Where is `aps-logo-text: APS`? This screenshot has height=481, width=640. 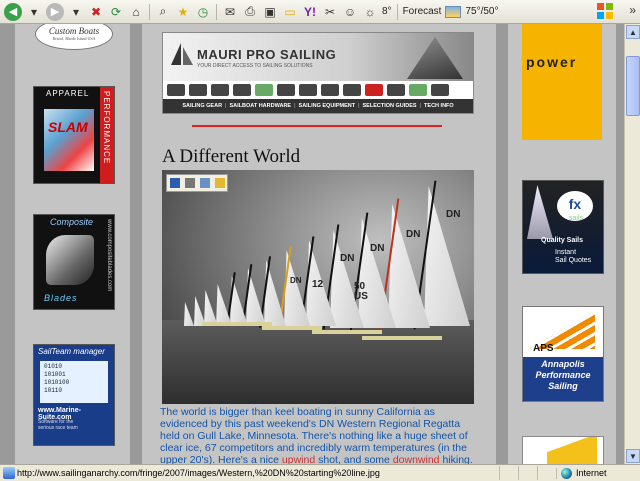 aps-logo-text: APS is located at coordinates (543, 348).